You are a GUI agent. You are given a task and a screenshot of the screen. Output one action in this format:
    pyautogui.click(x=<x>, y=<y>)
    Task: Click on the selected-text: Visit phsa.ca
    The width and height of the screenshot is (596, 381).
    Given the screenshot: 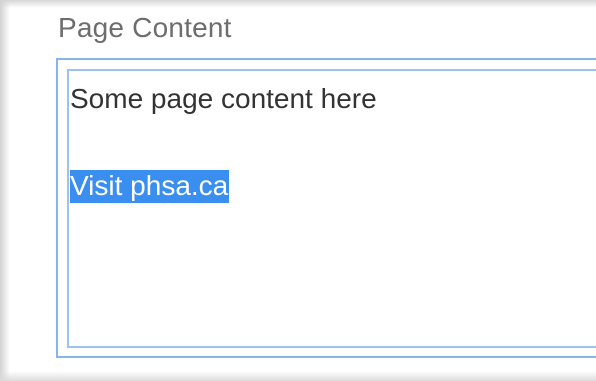 What is the action you would take?
    pyautogui.click(x=150, y=186)
    